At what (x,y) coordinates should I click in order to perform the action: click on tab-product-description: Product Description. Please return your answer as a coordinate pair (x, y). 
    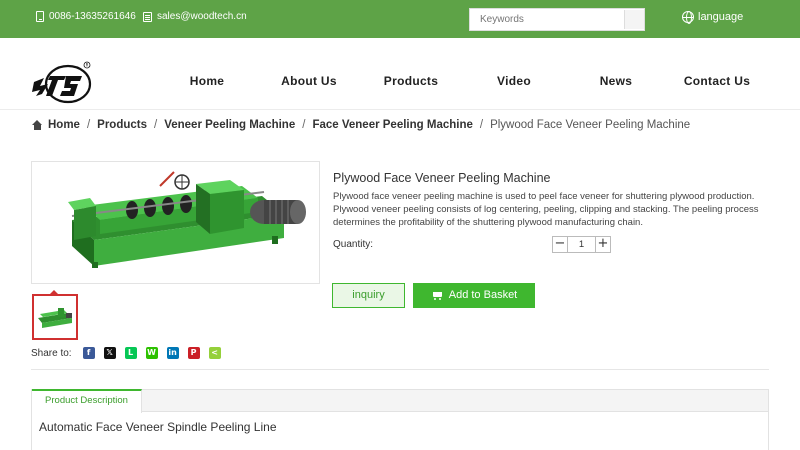
    Looking at the image, I should click on (87, 401).